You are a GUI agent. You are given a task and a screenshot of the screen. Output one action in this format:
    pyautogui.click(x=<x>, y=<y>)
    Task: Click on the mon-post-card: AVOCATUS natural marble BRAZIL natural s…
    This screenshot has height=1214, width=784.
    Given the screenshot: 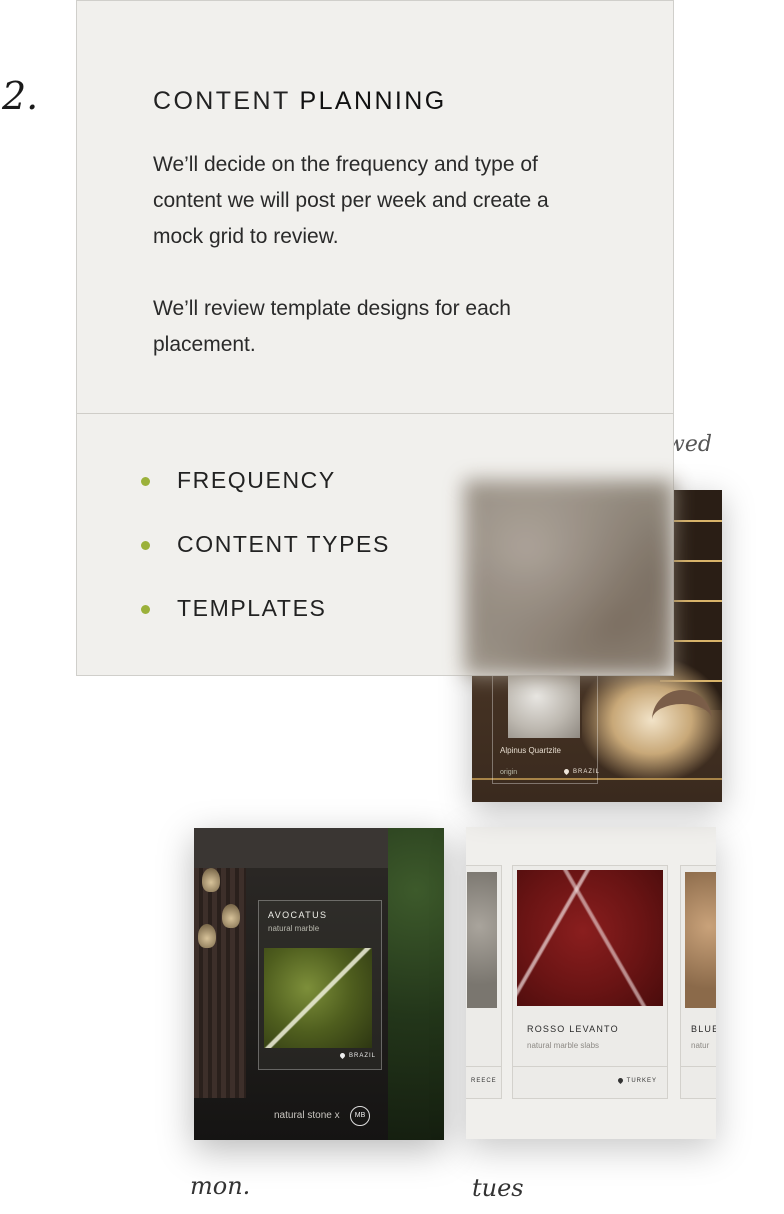 What is the action you would take?
    pyautogui.click(x=319, y=984)
    